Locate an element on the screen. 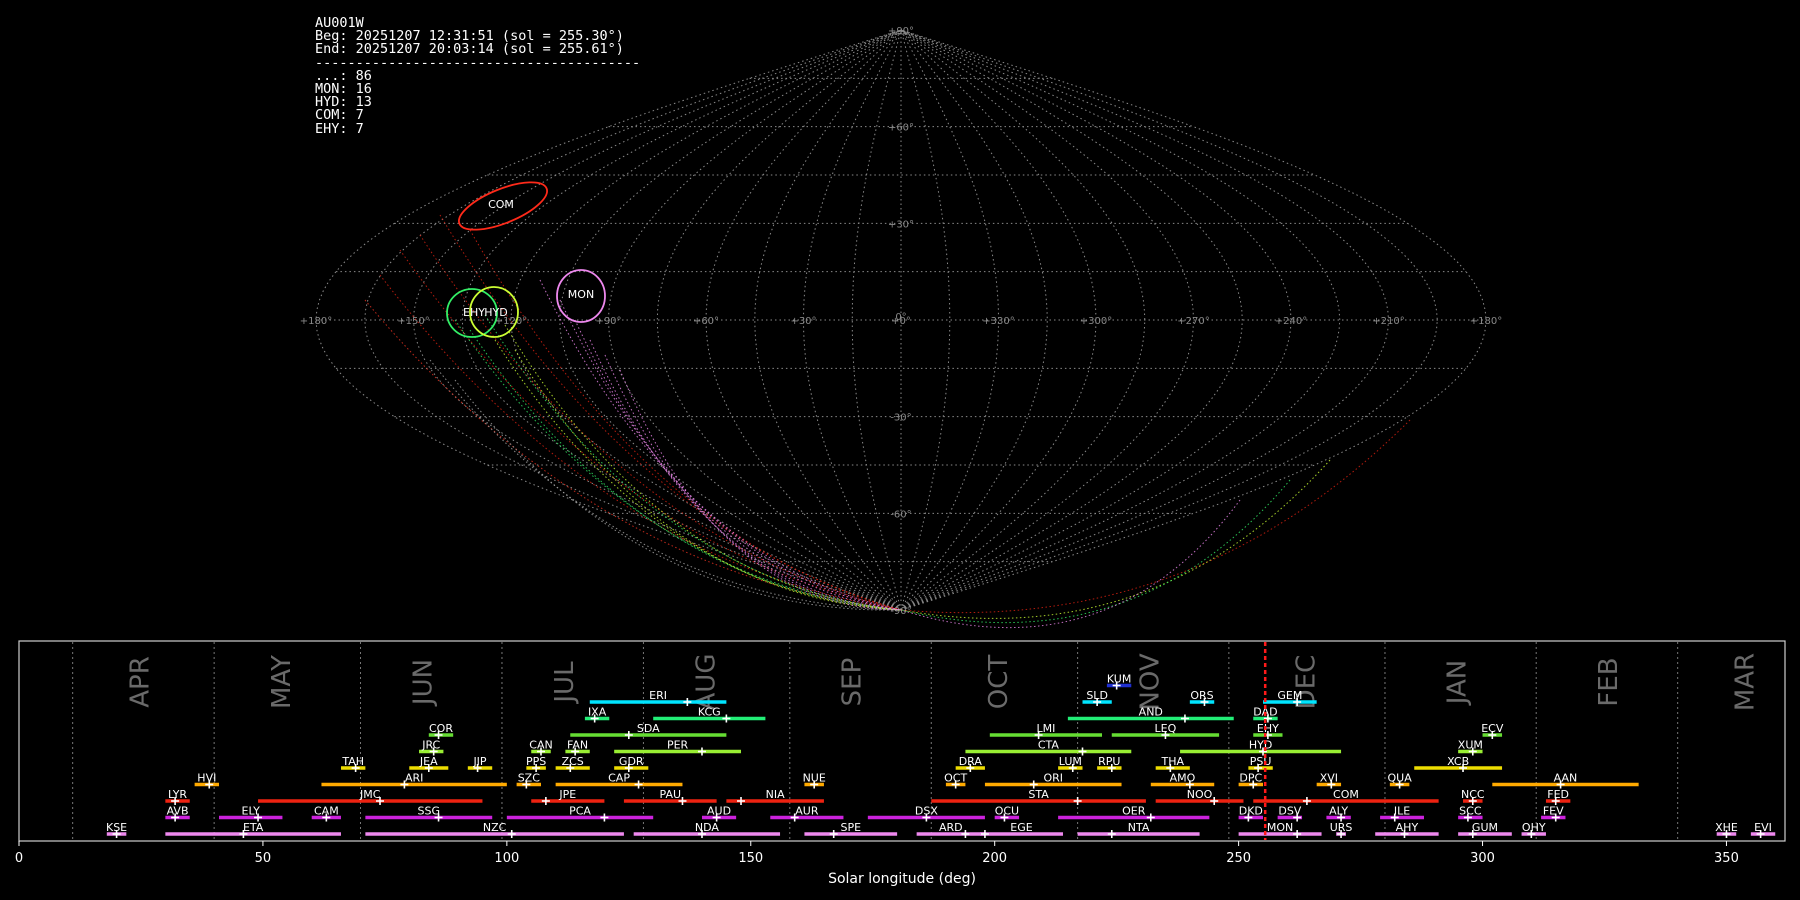  shower-label: SCC is located at coordinates (1470, 811).